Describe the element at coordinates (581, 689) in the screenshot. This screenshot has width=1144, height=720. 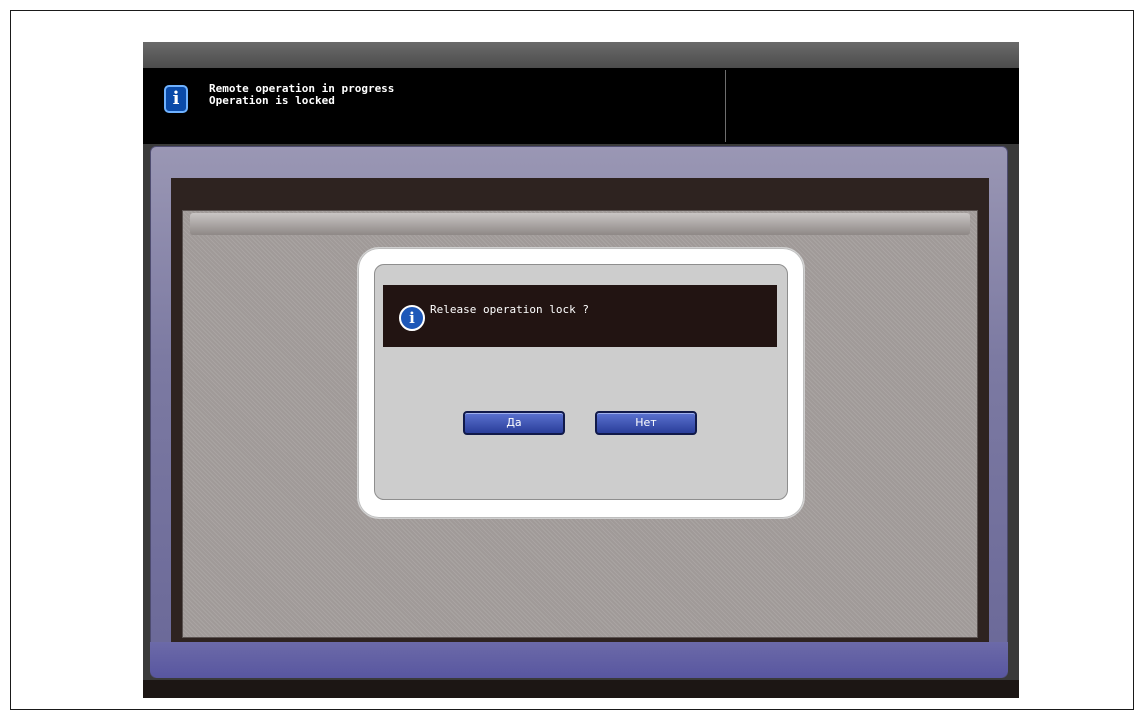
I see `bottom-bar` at that location.